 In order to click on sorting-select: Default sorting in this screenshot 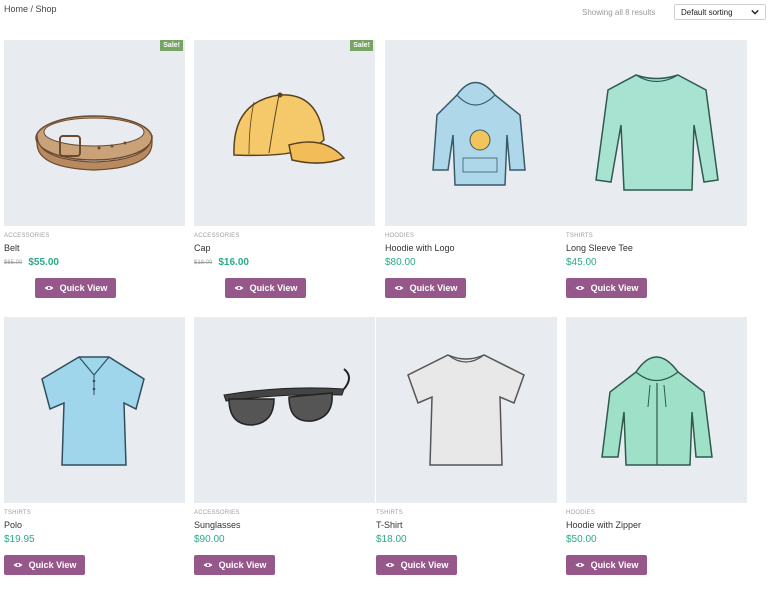, I will do `click(720, 12)`.